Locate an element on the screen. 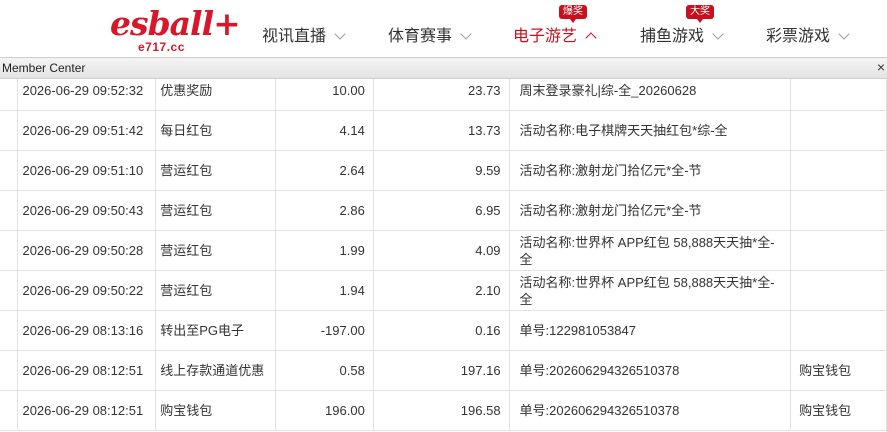 Image resolution: width=887 pixels, height=432 pixels. window-title: Member Center is located at coordinates (44, 68).